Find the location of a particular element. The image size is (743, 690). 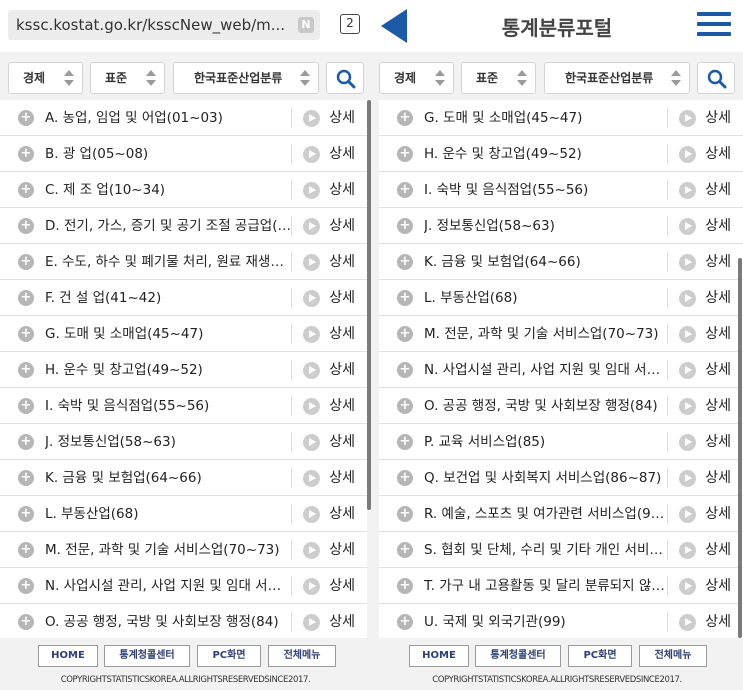

list-item: + K. 금융 및 보험업(64~66) 상세 is located at coordinates (183, 478).